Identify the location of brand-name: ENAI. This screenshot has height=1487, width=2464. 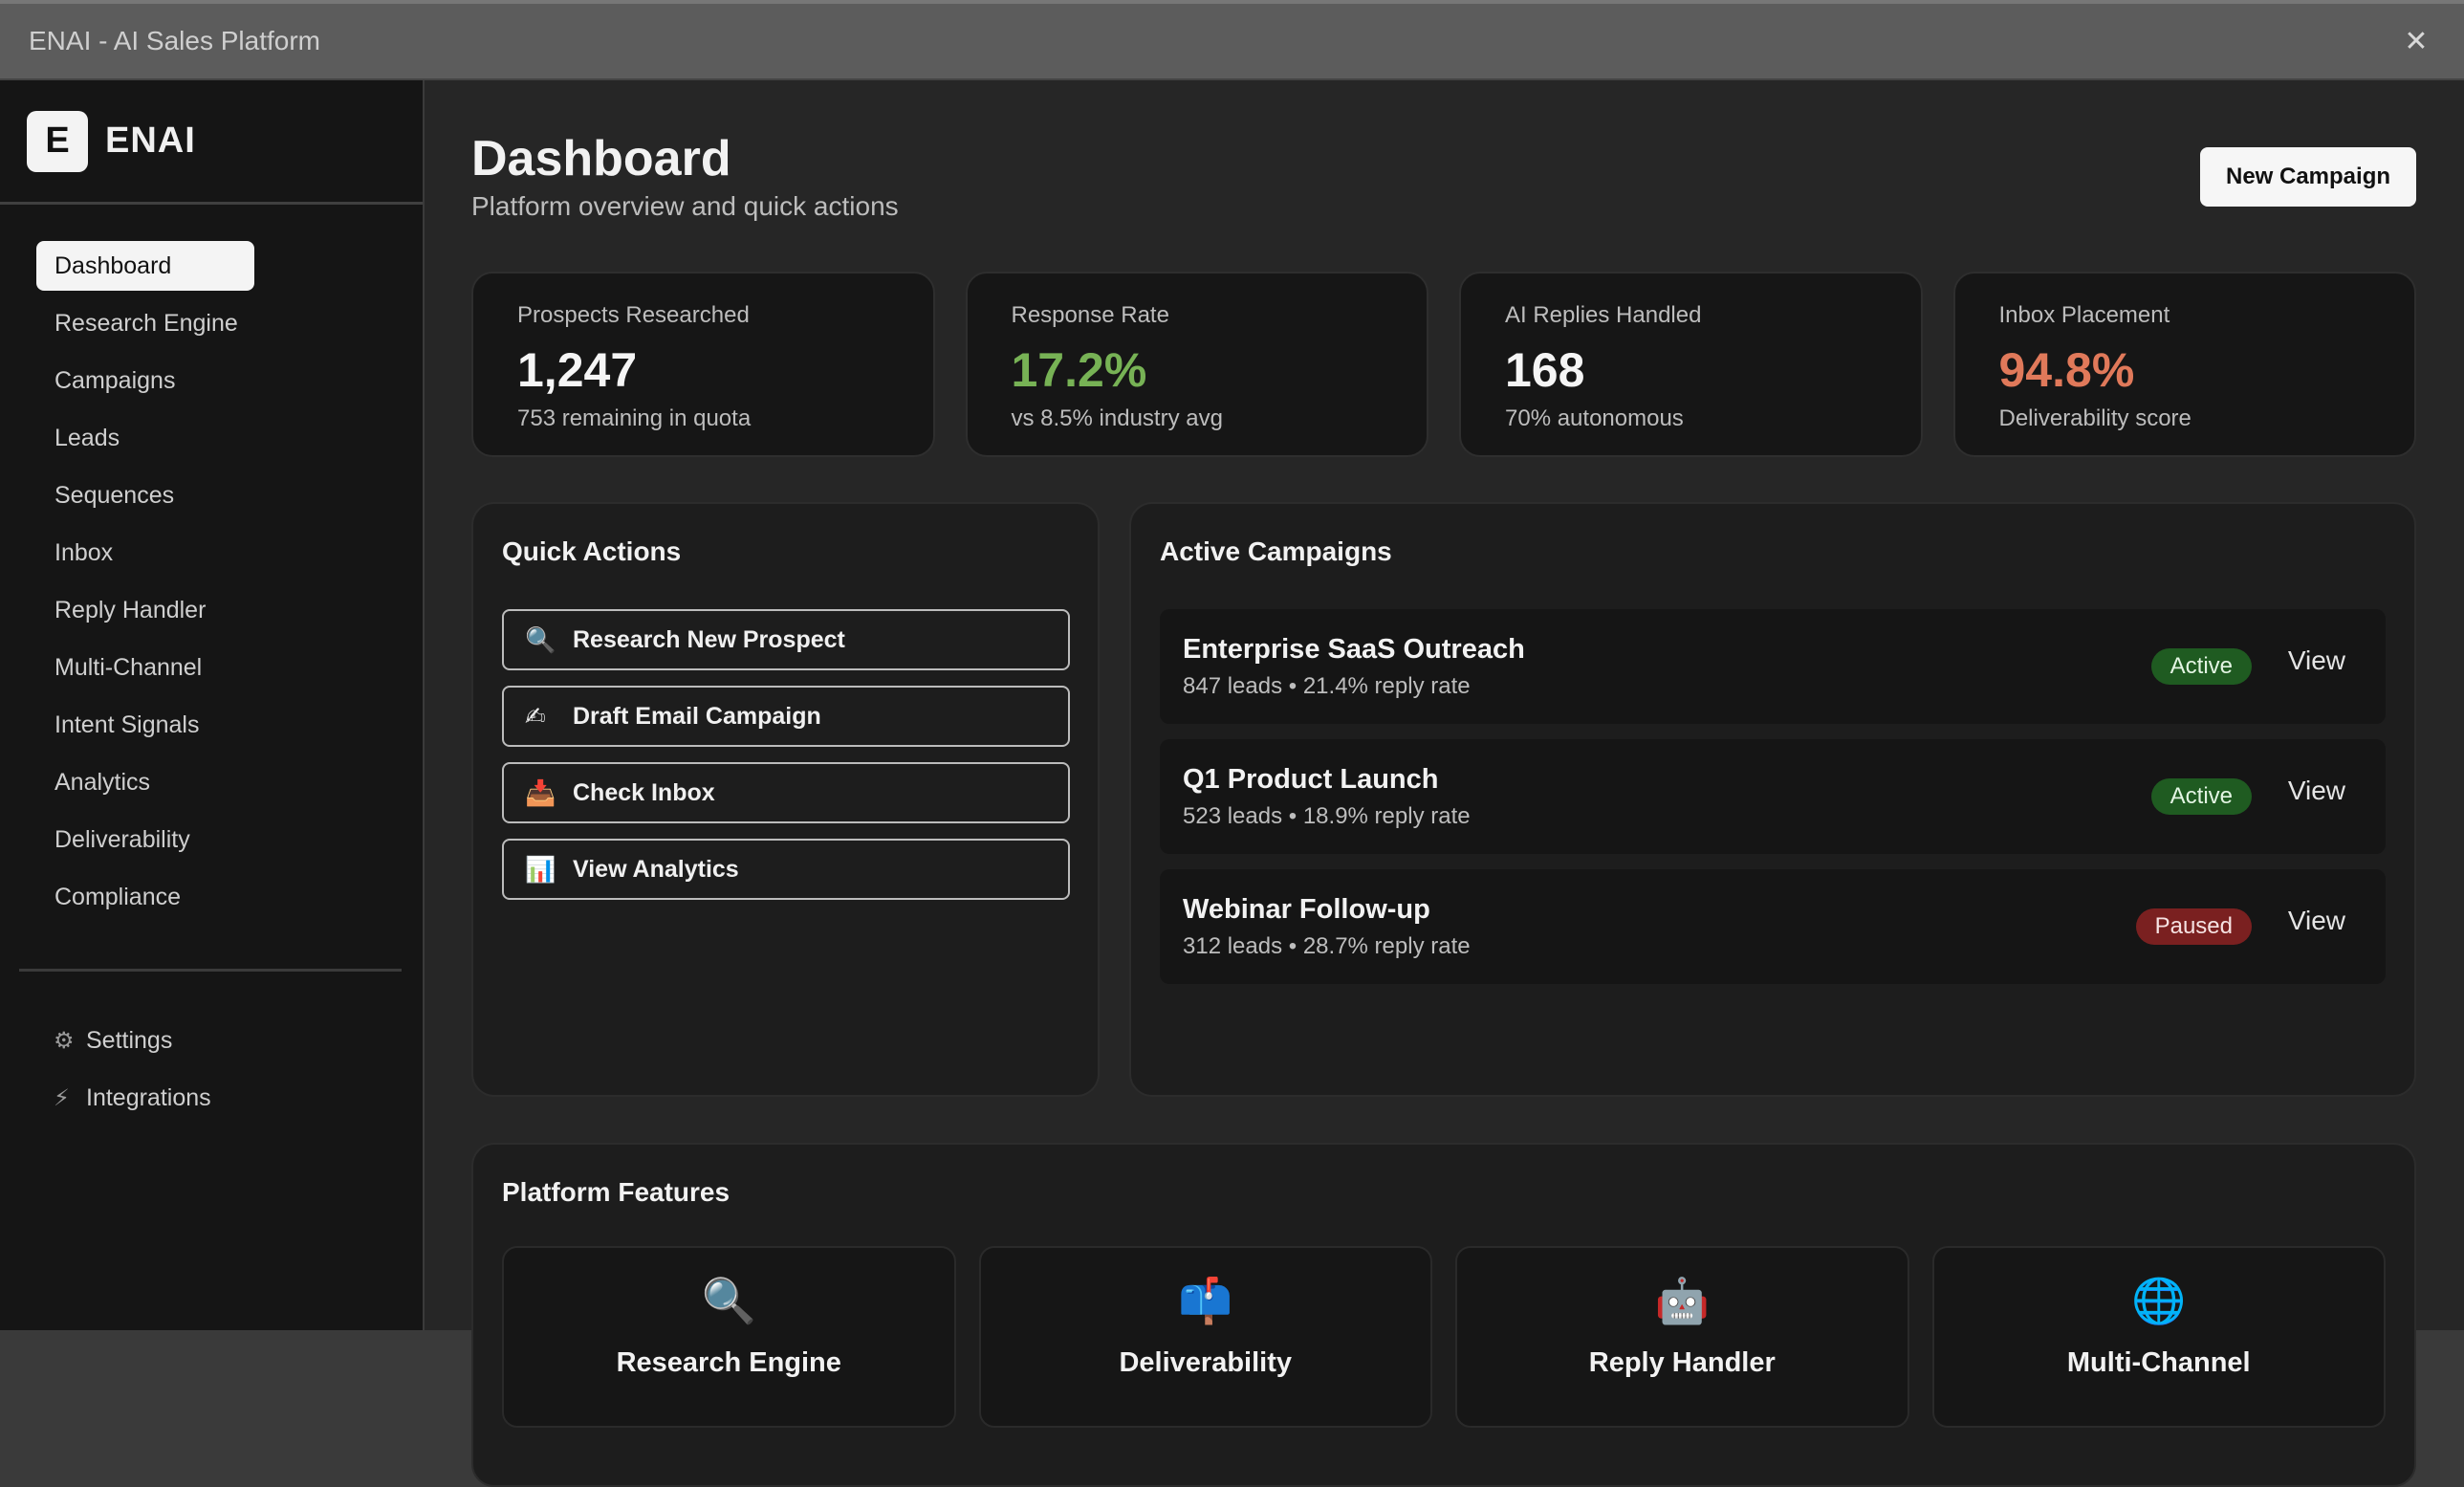
(150, 140).